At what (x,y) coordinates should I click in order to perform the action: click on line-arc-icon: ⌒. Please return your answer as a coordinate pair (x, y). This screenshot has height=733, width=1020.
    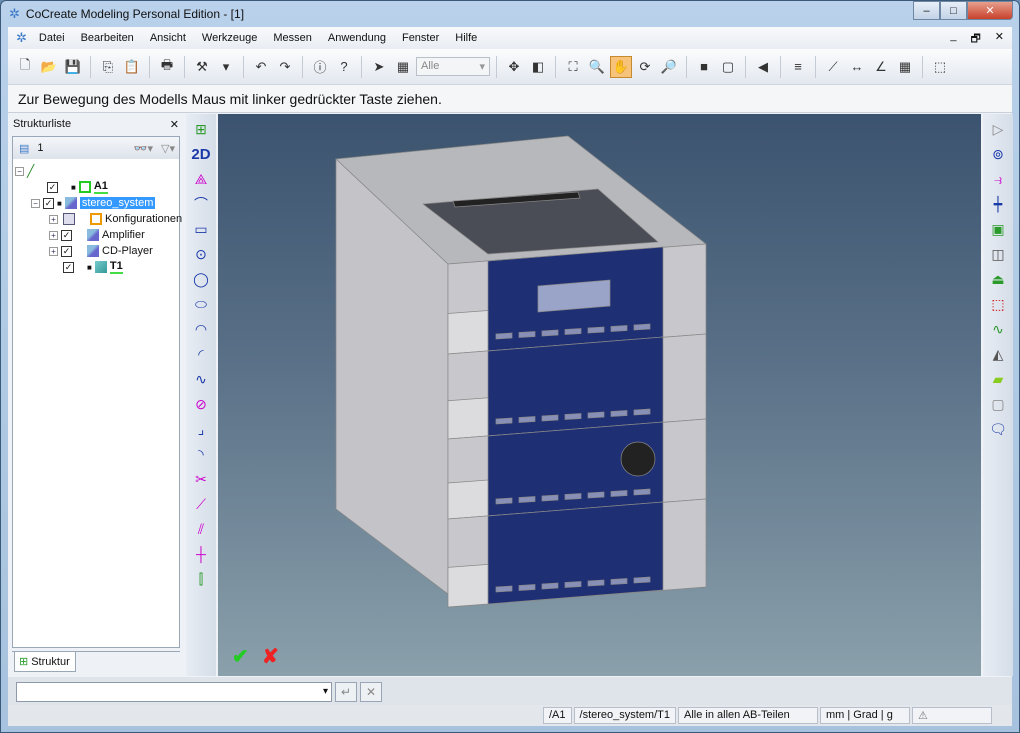
    Looking at the image, I should click on (201, 204).